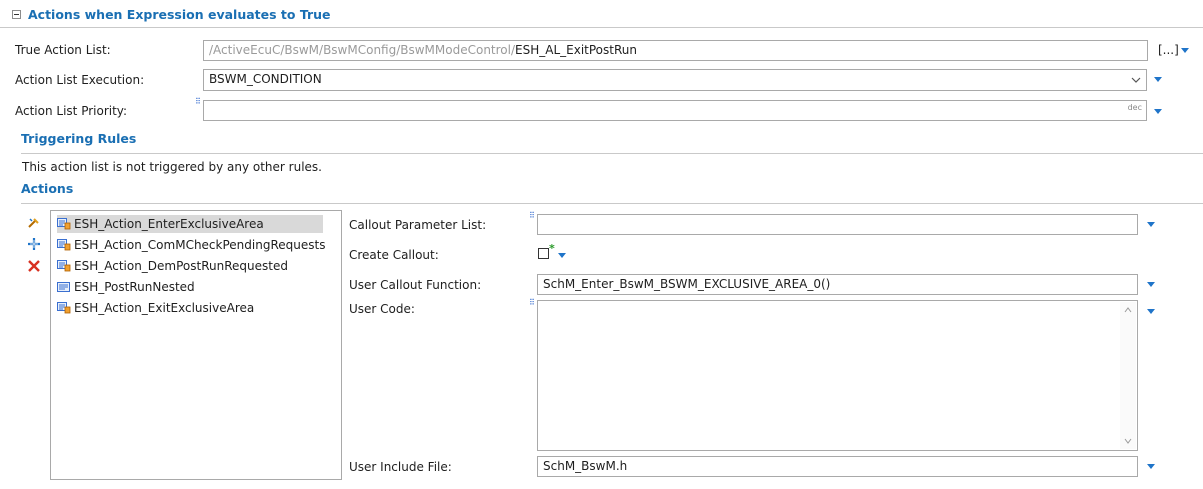  Describe the element at coordinates (1134, 107) in the screenshot. I see `priority-unit: dec` at that location.